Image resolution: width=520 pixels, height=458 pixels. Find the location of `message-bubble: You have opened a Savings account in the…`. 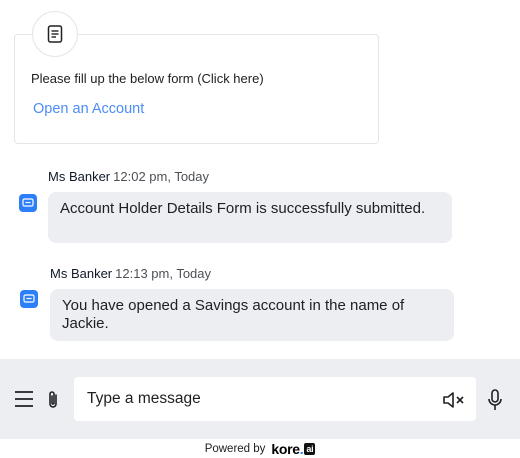

message-bubble: You have opened a Savings account in the… is located at coordinates (252, 315).